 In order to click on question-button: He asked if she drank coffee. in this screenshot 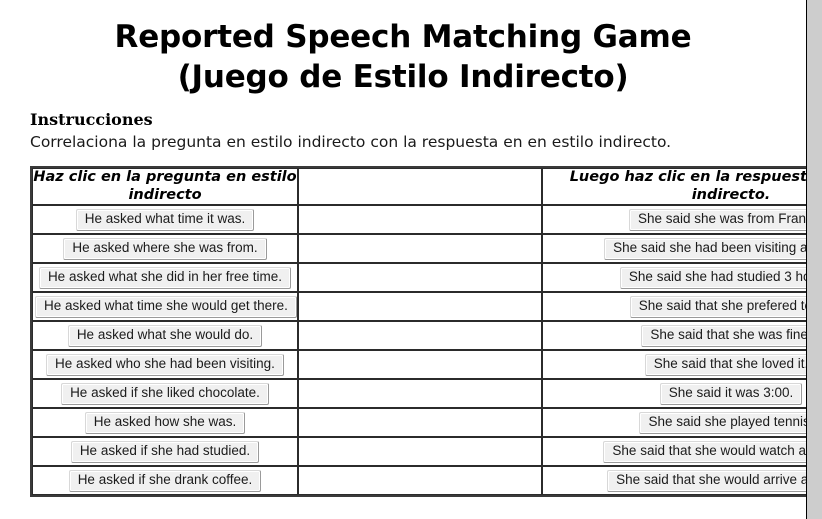, I will do `click(165, 480)`.